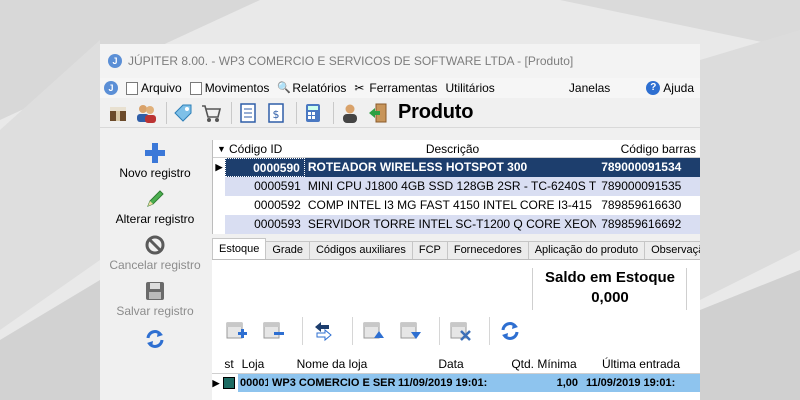  I want to click on tab-grade: Grade, so click(287, 250).